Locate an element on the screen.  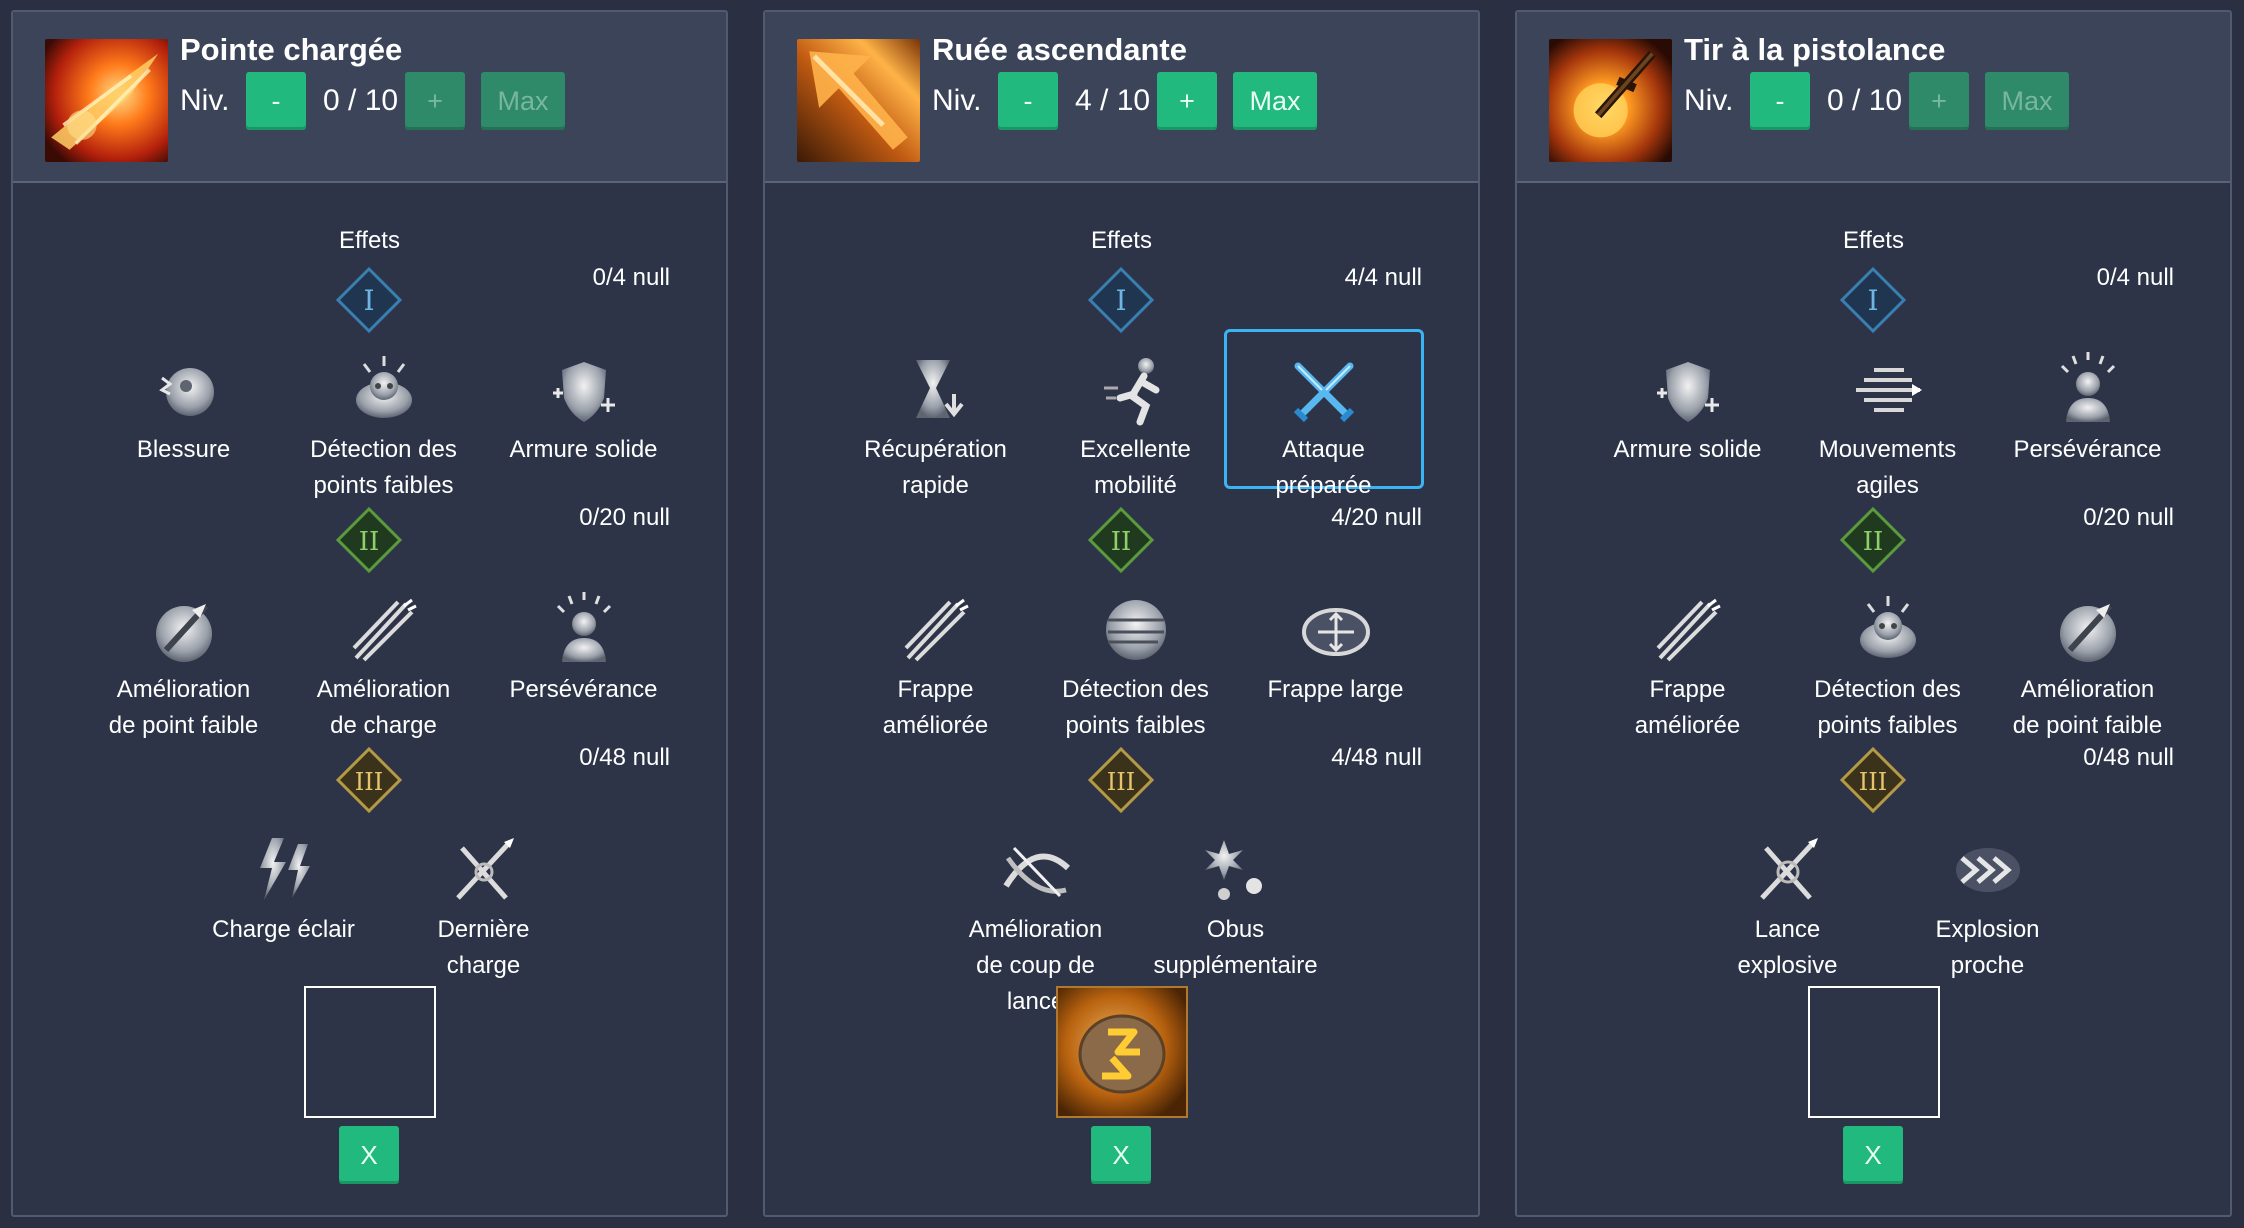
crossed-swords-icon is located at coordinates (1323, 392).